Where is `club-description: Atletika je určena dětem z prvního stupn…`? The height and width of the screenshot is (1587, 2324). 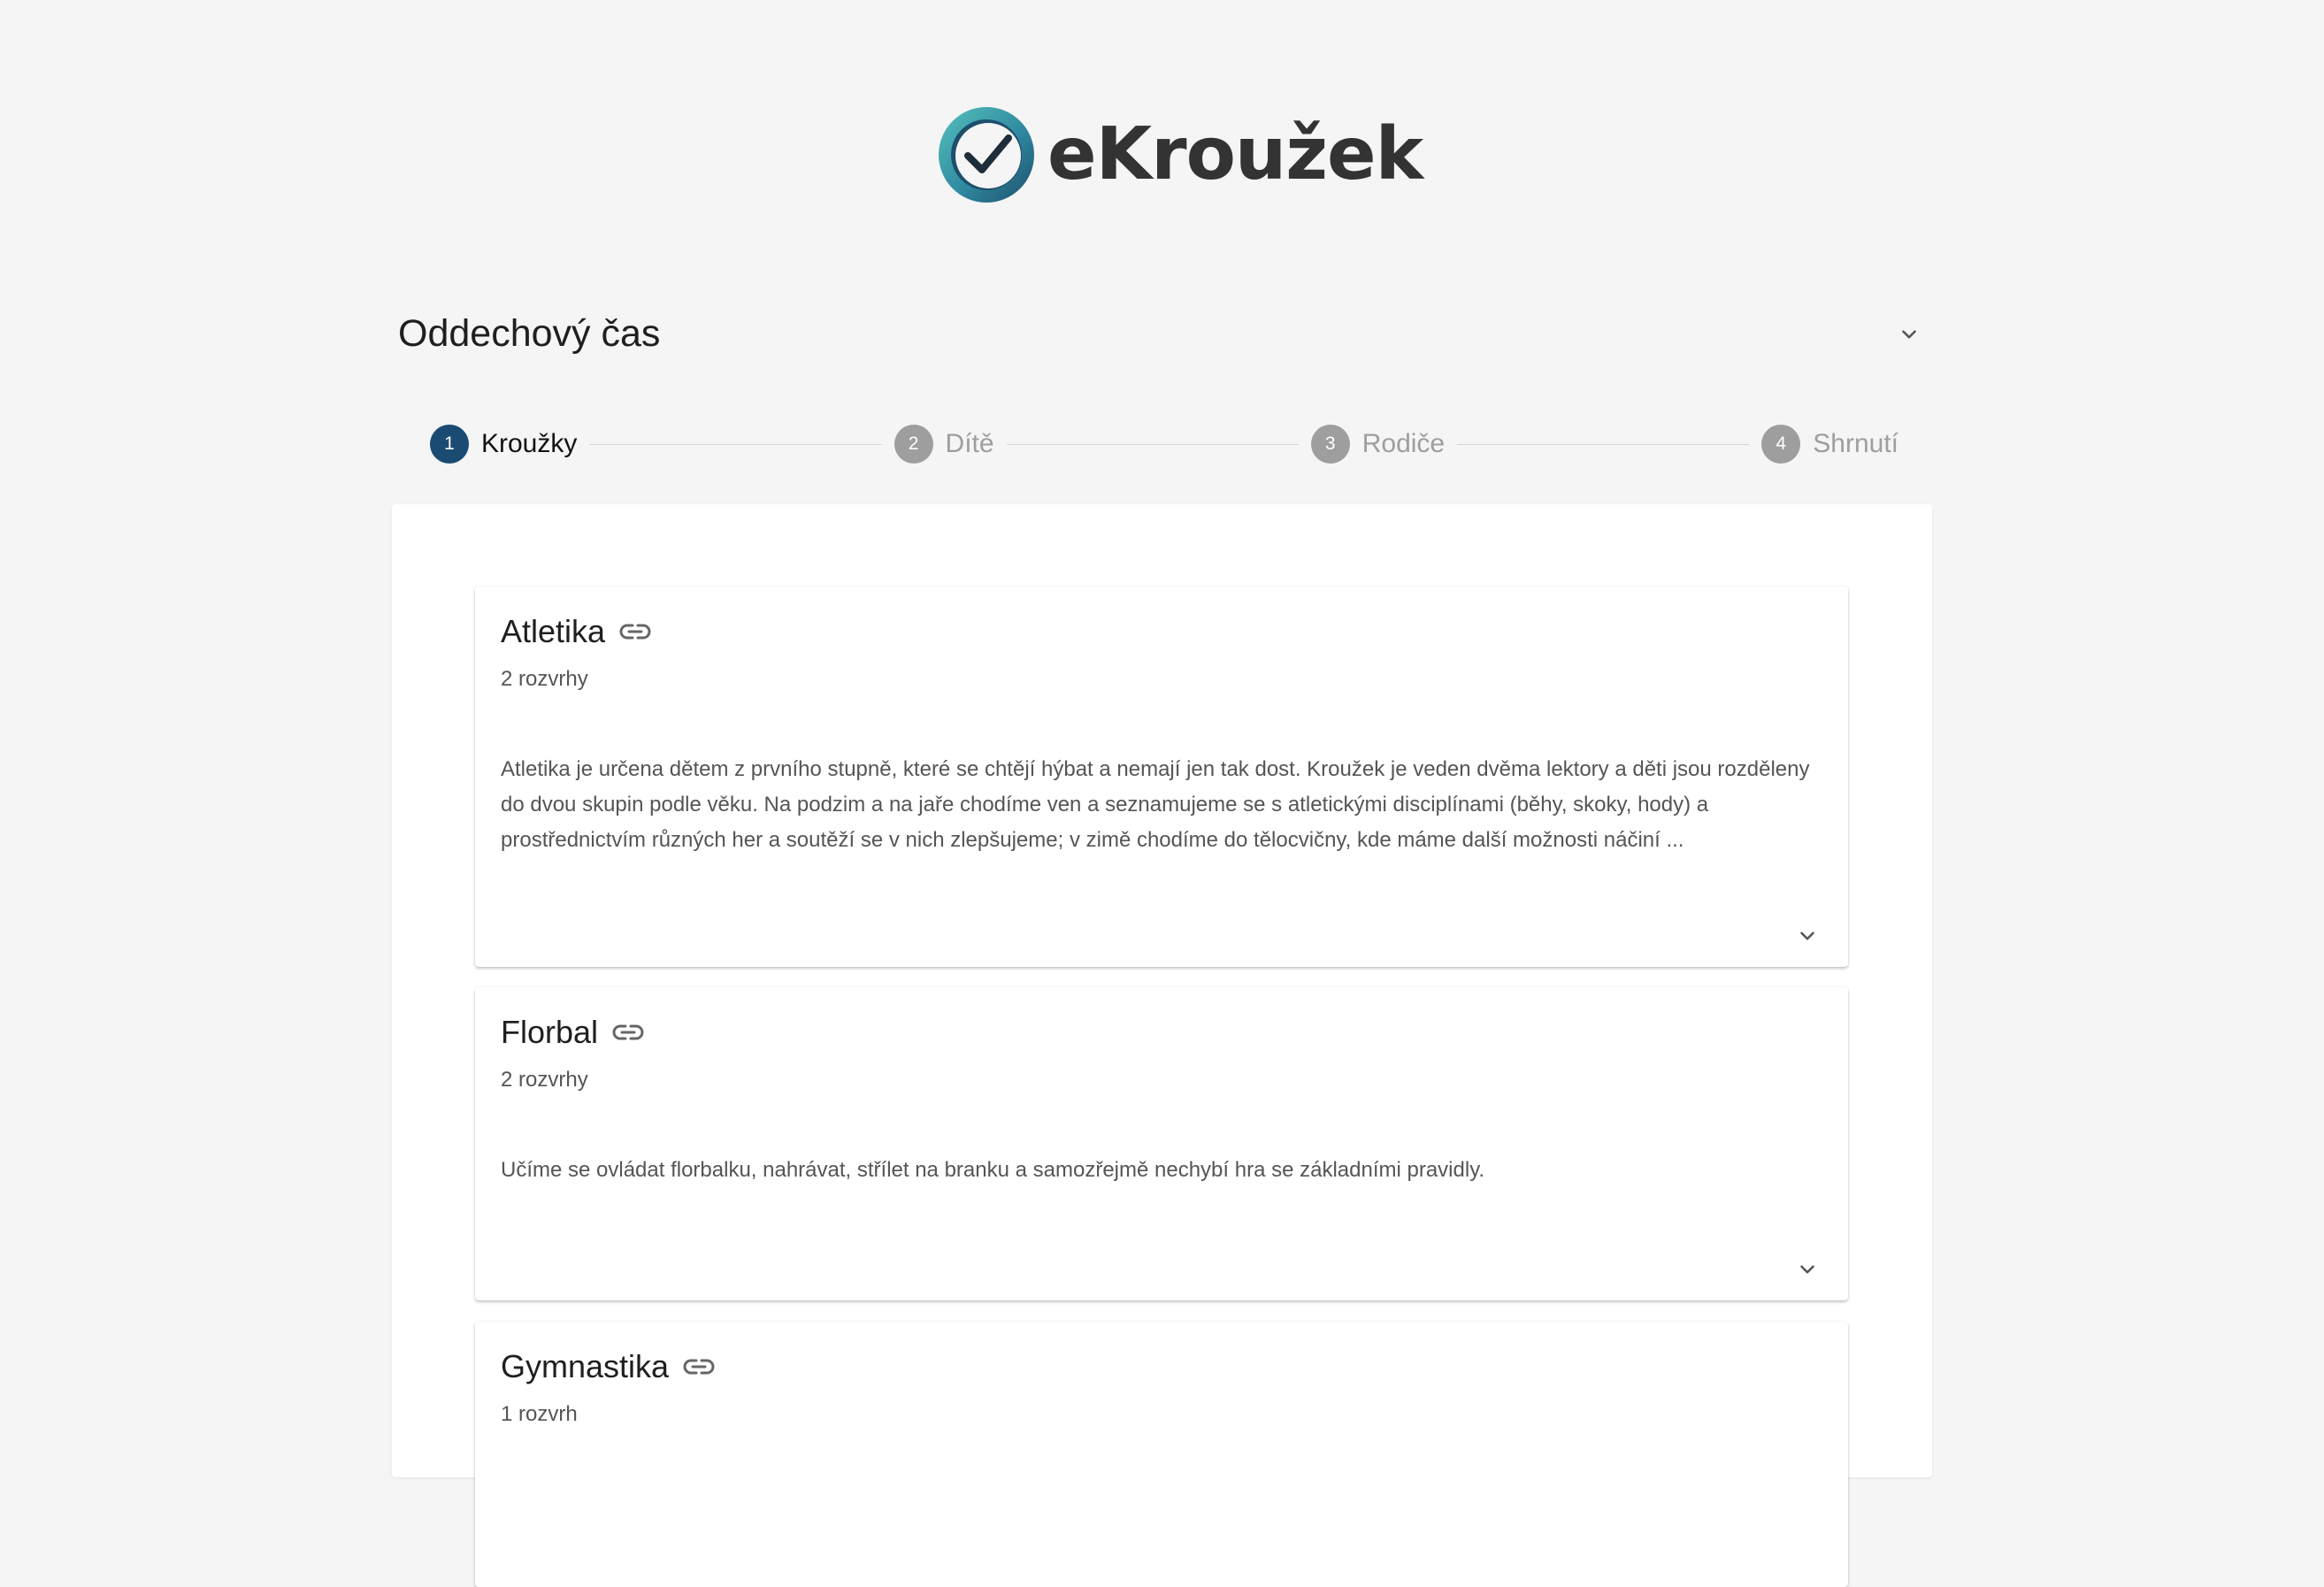 club-description: Atletika je určena dětem z prvního stupn… is located at coordinates (1156, 804).